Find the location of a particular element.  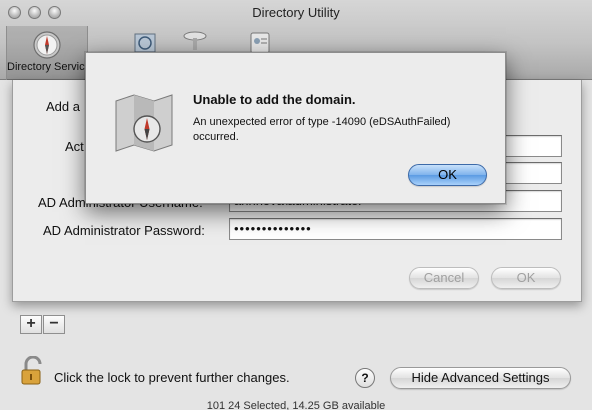

computer-id-field is located at coordinates (530, 173).